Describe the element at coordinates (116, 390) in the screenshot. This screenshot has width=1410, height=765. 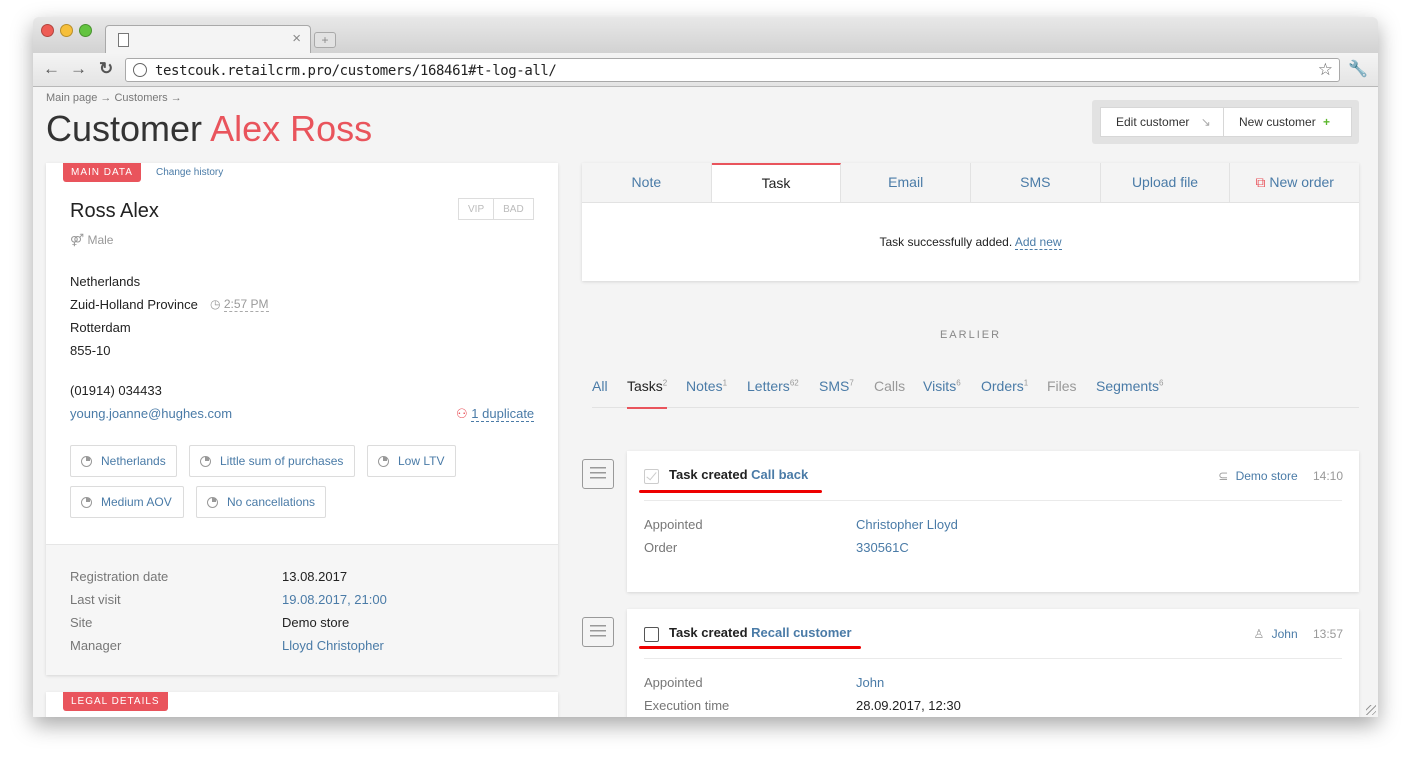
I see `phone: (01914) 034433` at that location.